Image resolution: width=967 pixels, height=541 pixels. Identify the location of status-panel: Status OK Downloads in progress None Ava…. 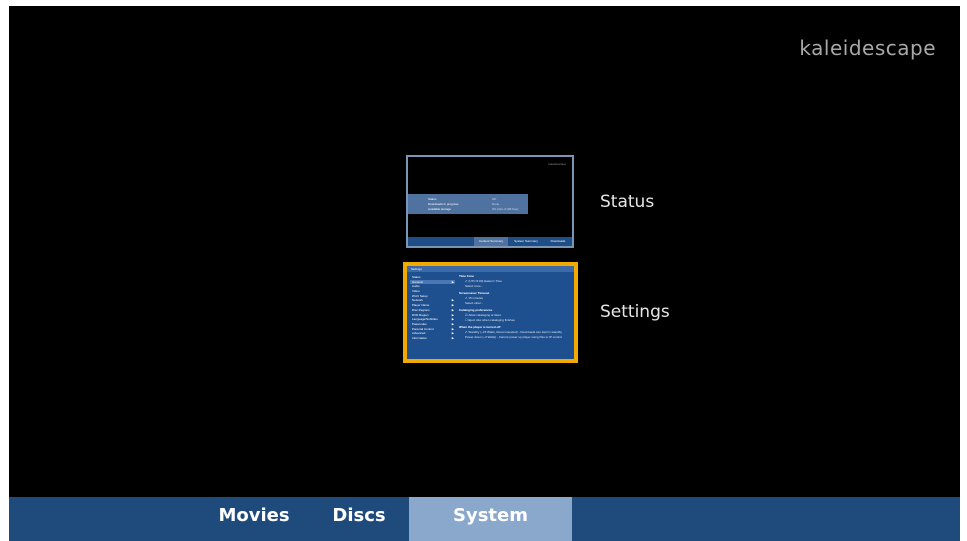
(468, 204).